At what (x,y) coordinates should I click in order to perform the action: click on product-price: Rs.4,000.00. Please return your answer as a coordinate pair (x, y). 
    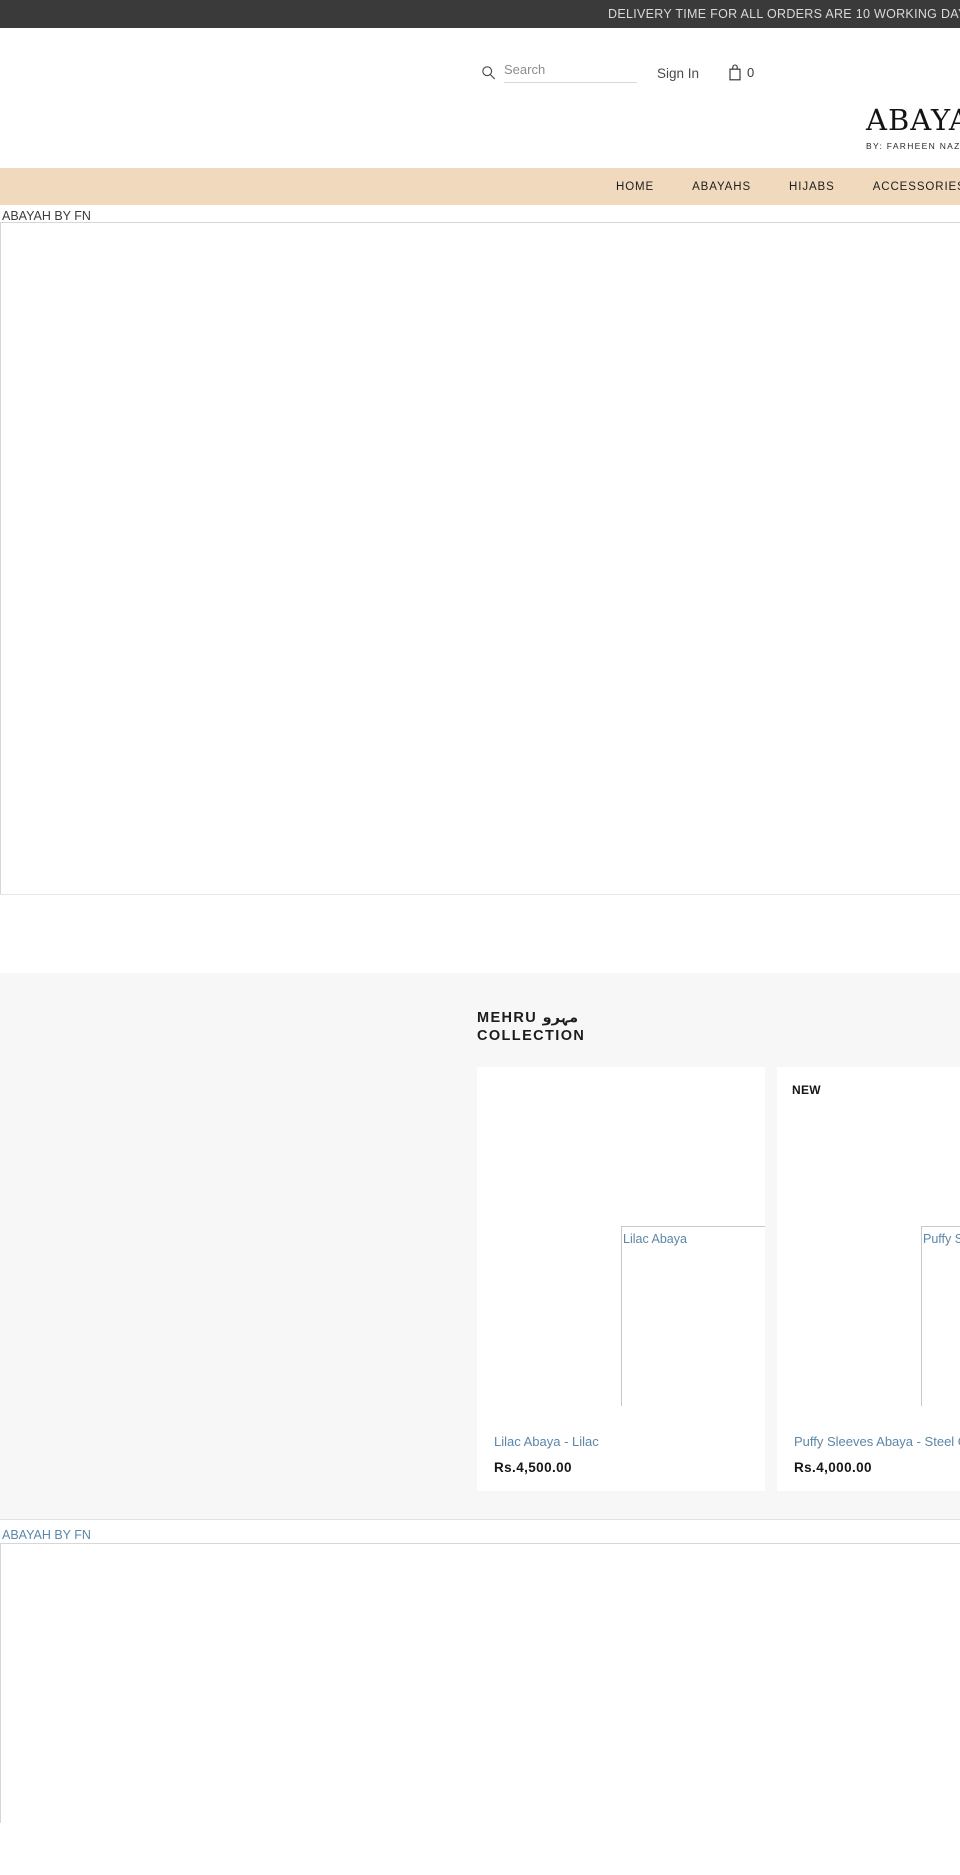
    Looking at the image, I should click on (833, 1468).